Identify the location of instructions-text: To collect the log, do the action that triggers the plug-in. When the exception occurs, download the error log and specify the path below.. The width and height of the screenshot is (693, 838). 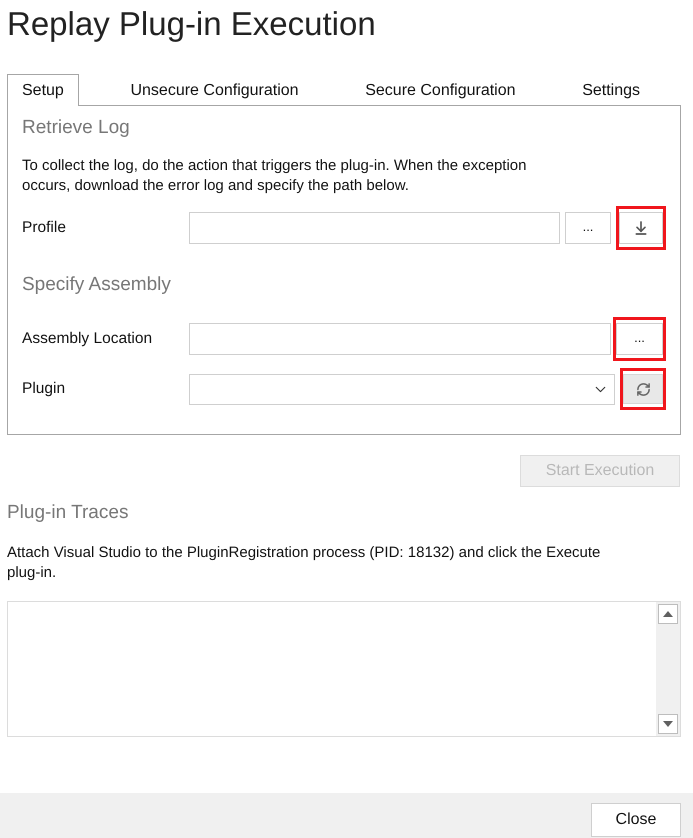
(275, 176).